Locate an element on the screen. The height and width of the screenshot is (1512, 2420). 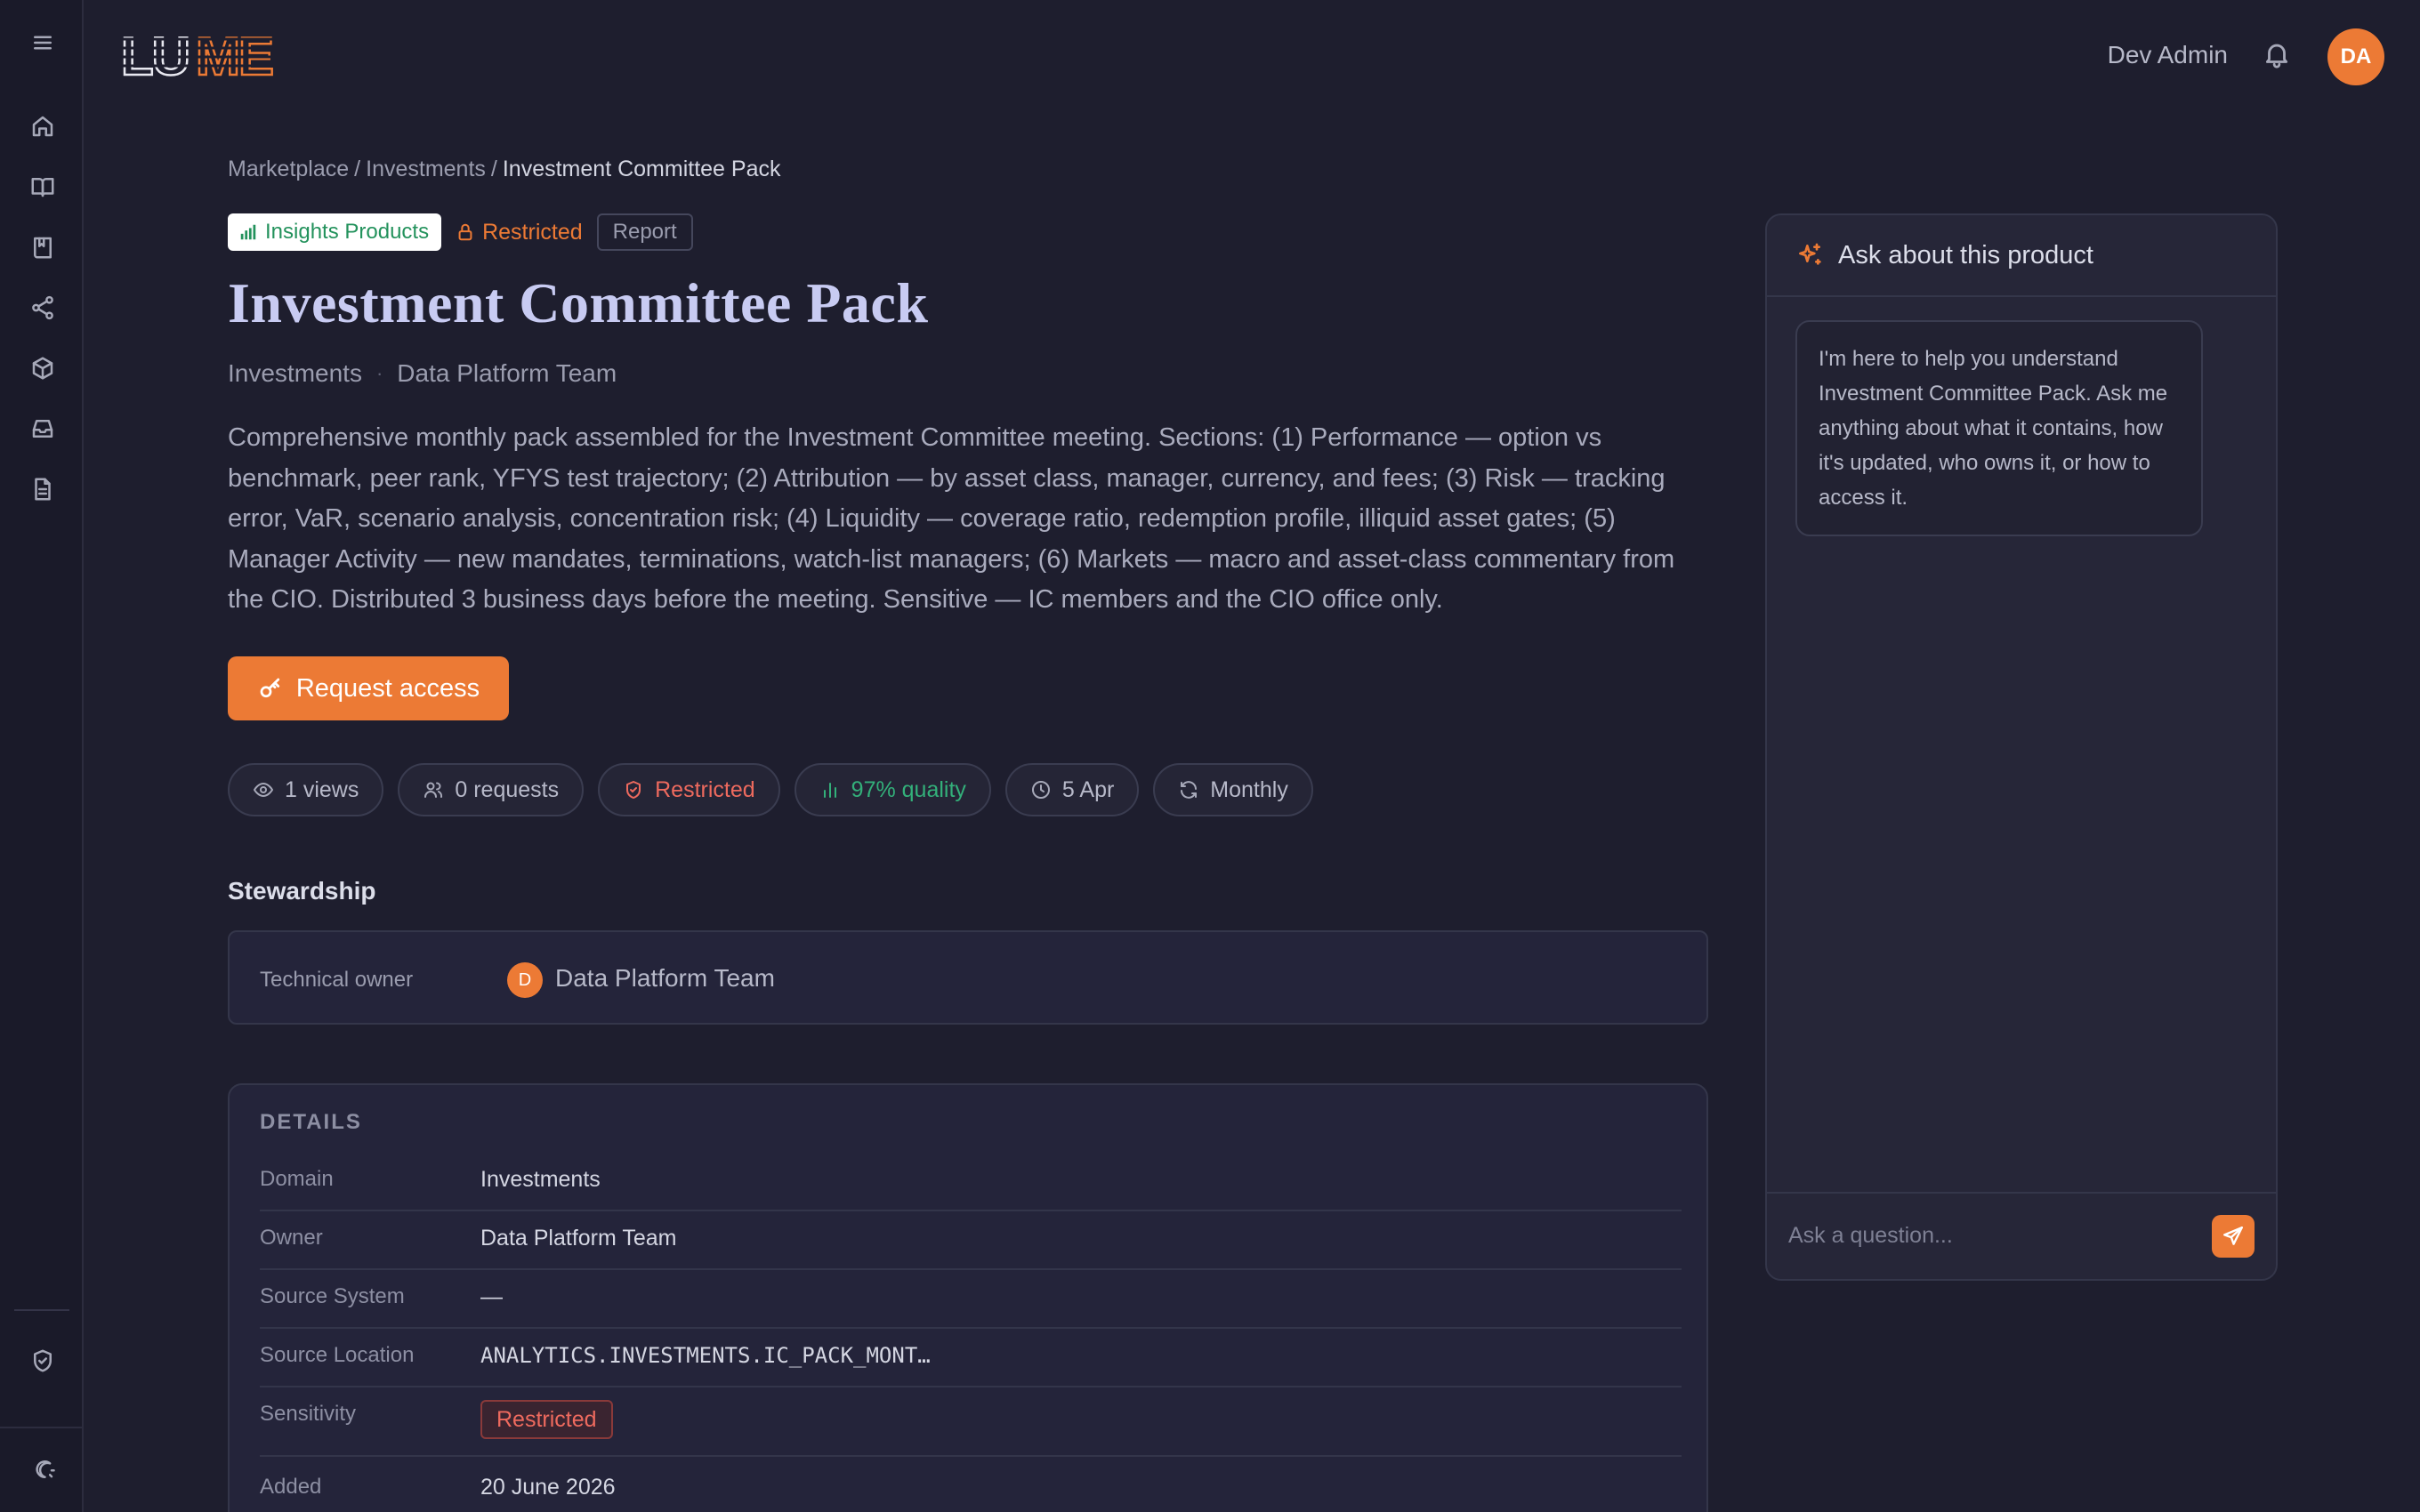
inbox-icon is located at coordinates (42, 428).